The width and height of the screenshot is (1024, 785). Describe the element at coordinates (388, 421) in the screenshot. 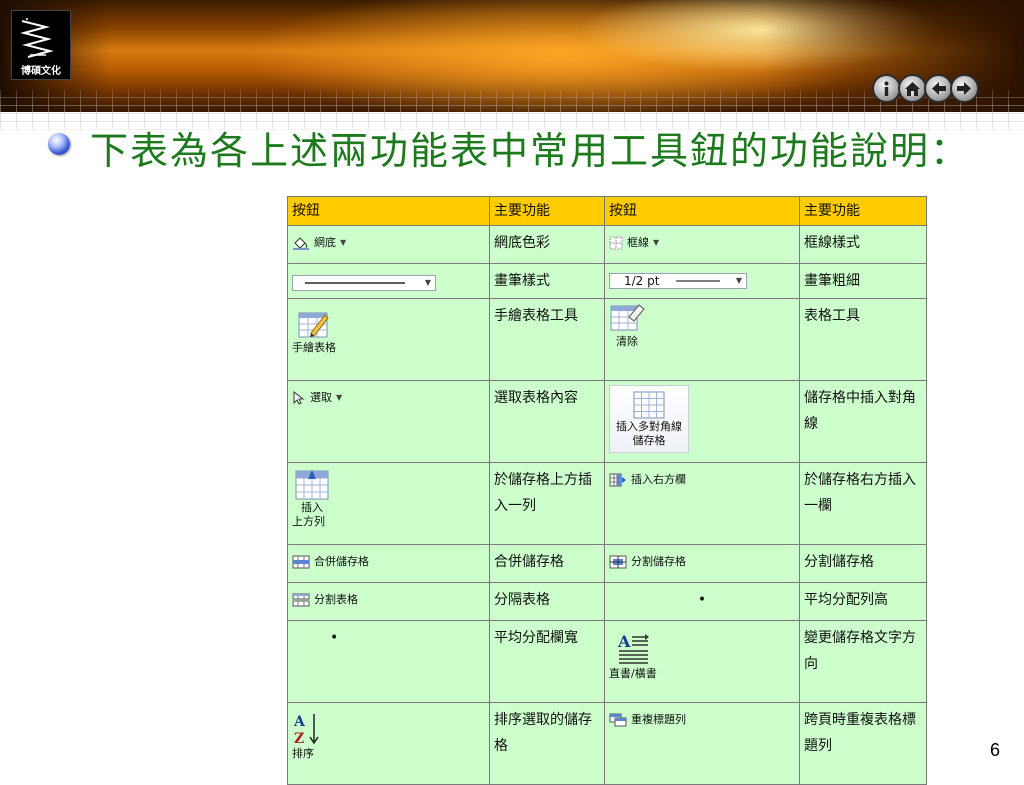

I see `button-cell: 選取 ▼` at that location.